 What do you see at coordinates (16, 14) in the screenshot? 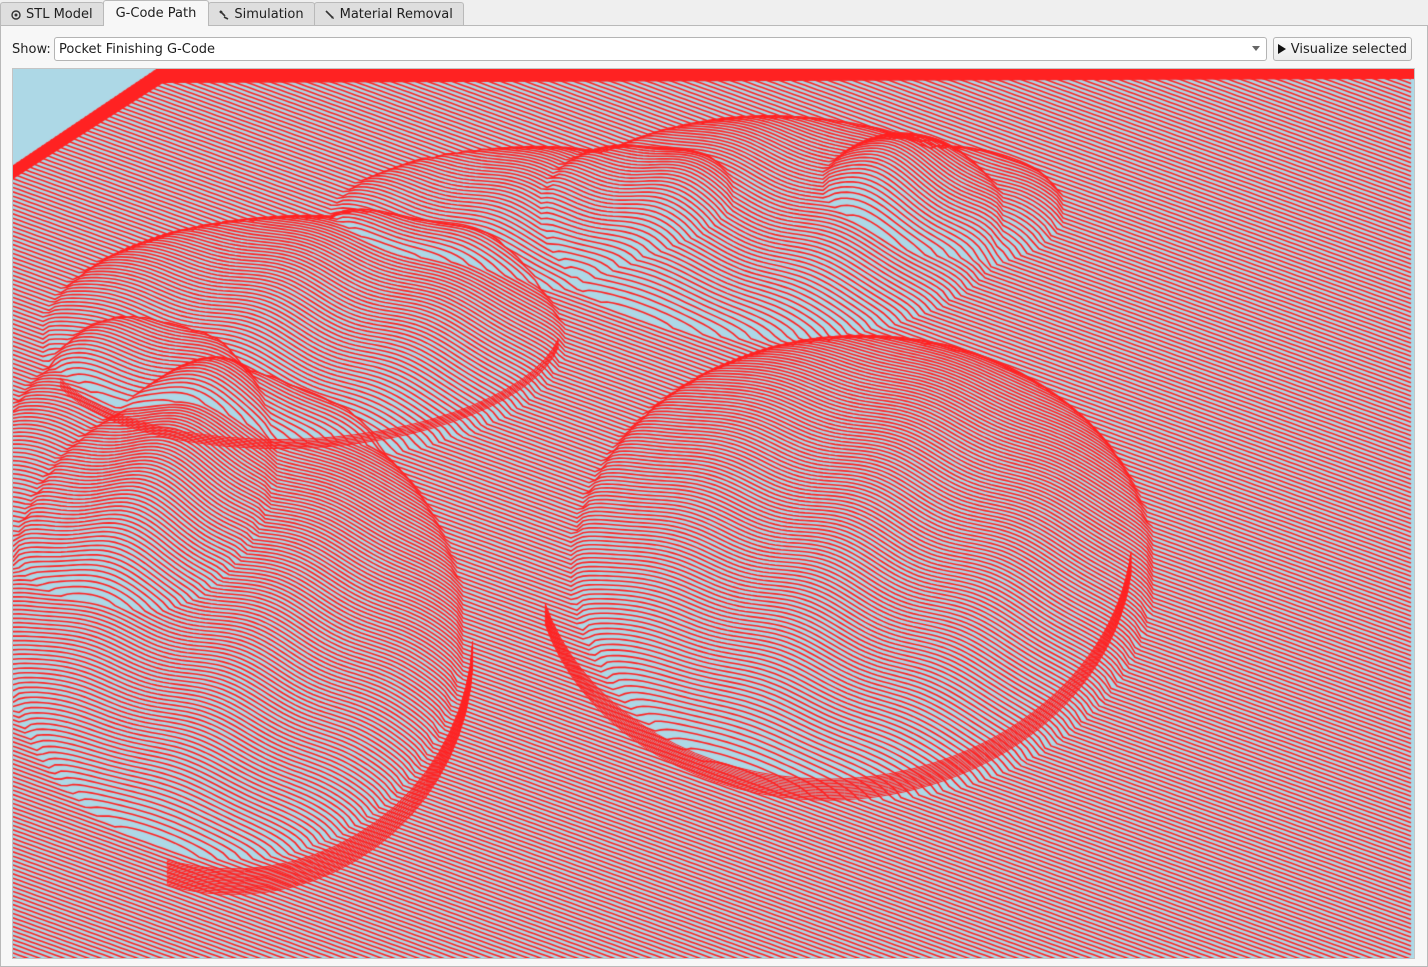
I see `stl-model-icon` at bounding box center [16, 14].